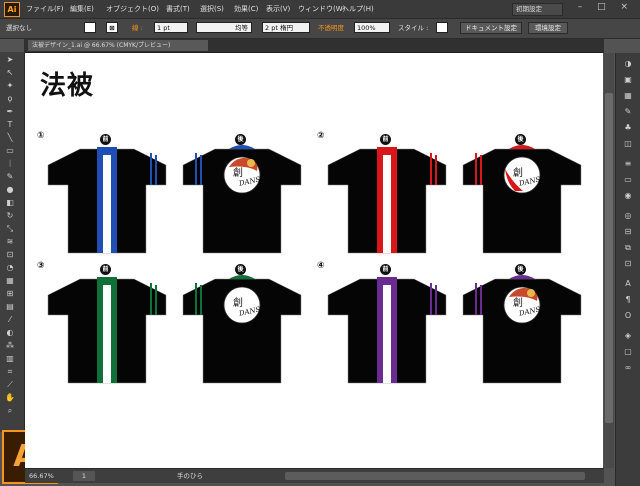 The image size is (640, 486). What do you see at coordinates (10, 125) in the screenshot?
I see `type-tool-icon: T` at bounding box center [10, 125].